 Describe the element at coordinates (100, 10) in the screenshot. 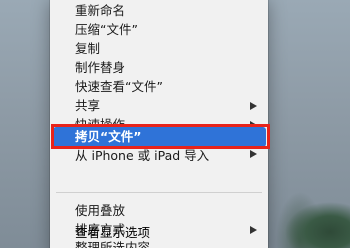

I see `menu-item-label: 重新命名` at that location.